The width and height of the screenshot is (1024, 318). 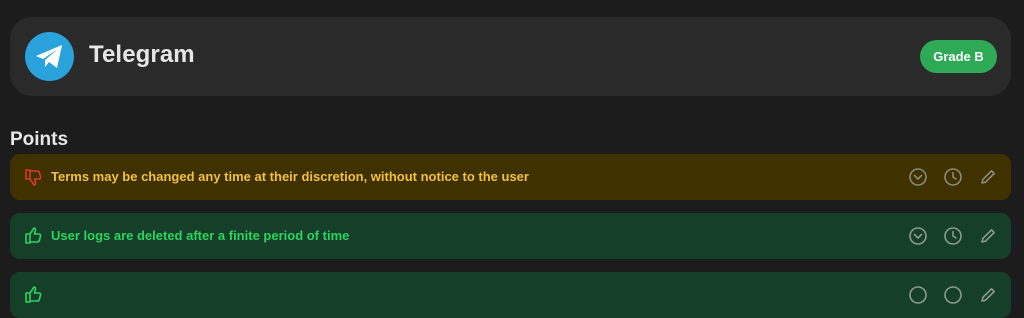 What do you see at coordinates (142, 54) in the screenshot?
I see `app-title: Telegram` at bounding box center [142, 54].